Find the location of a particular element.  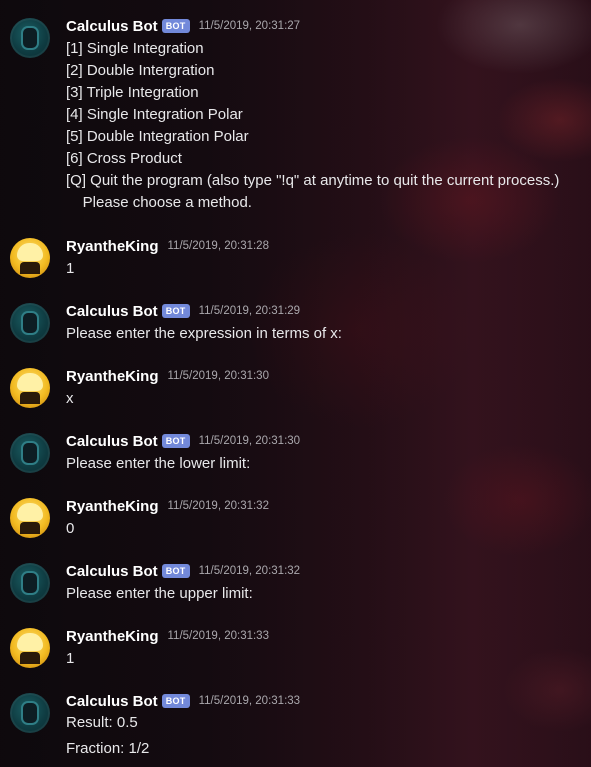

message-header: RyantheKing 11/5/2019, 20:31:32 is located at coordinates (167, 506).